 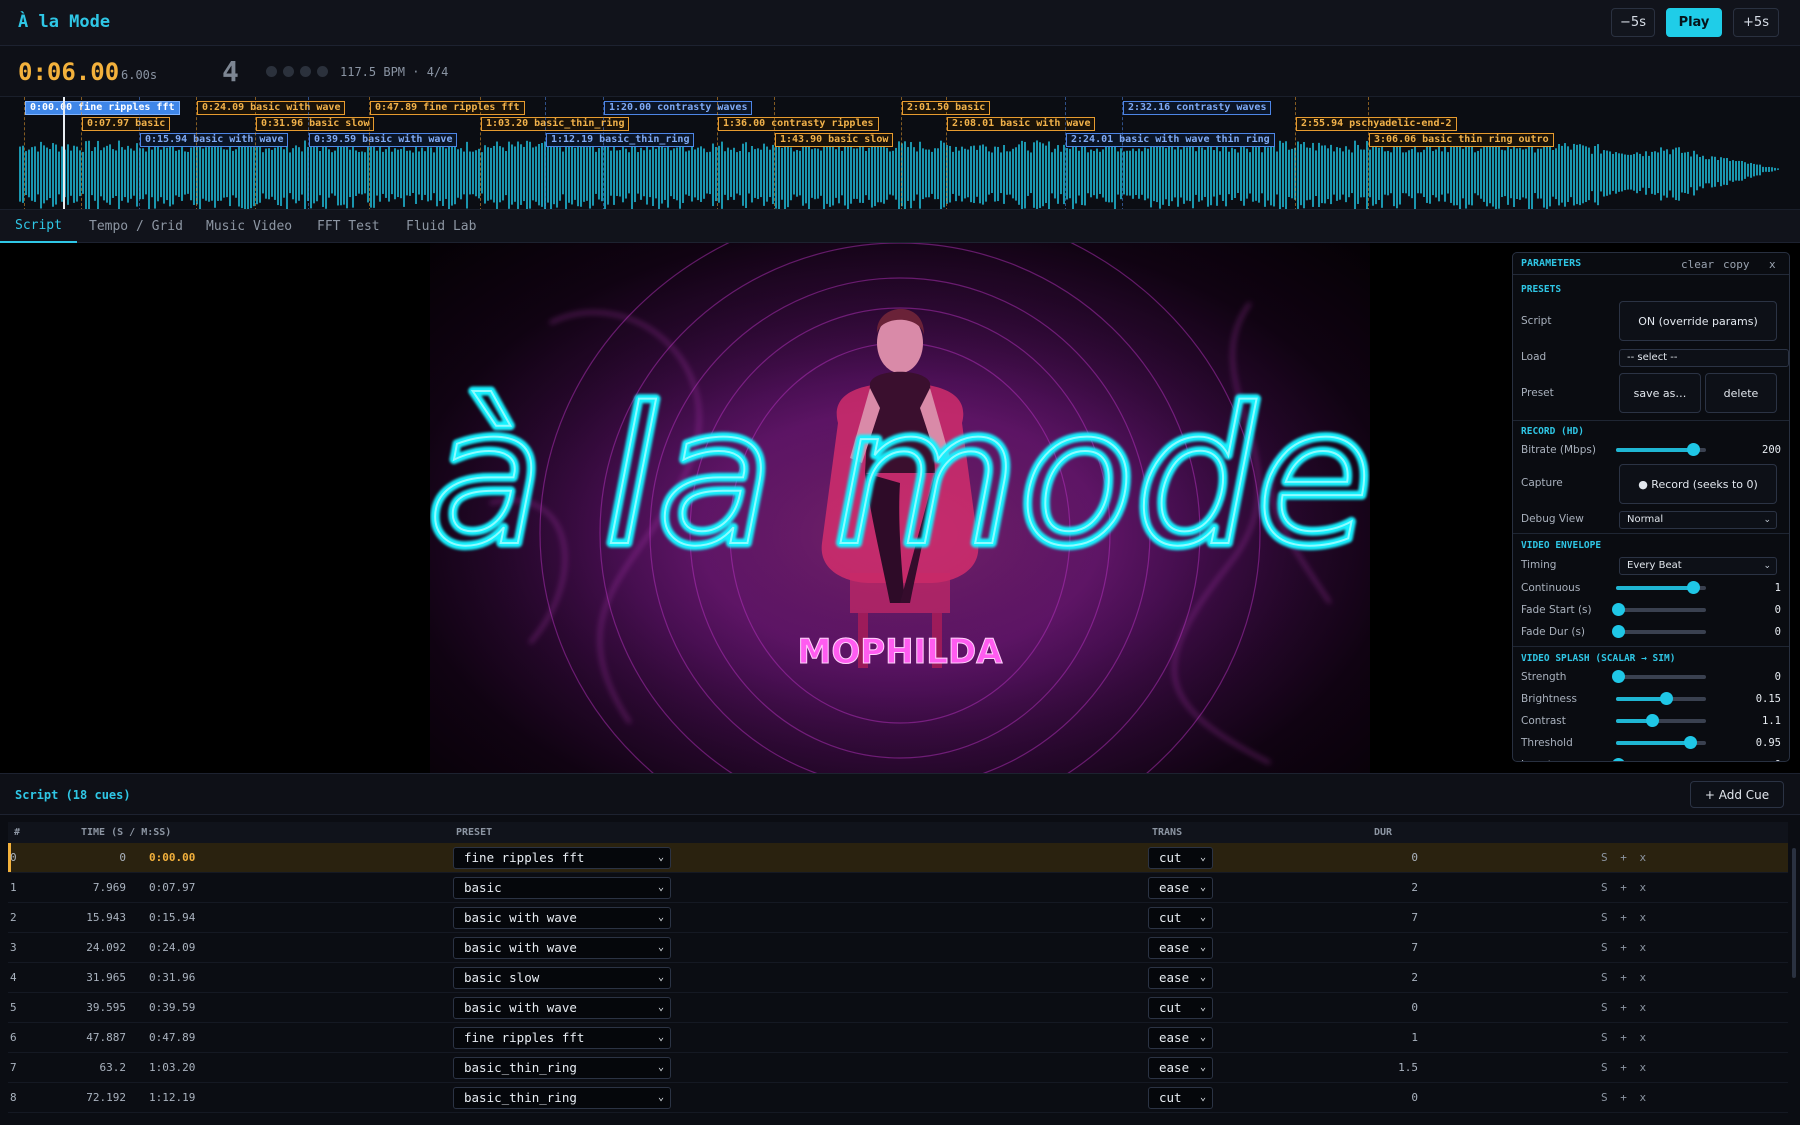 I want to click on fade-start-s-slider-knob, so click(x=1618, y=609).